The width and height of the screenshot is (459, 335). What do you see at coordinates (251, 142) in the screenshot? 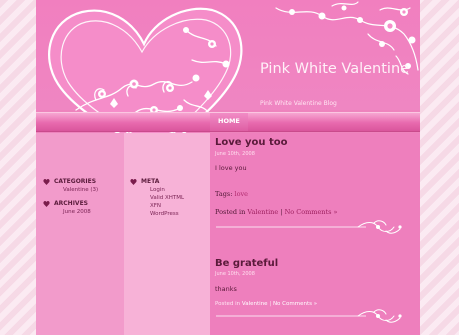
I see `post-title: Love you too` at bounding box center [251, 142].